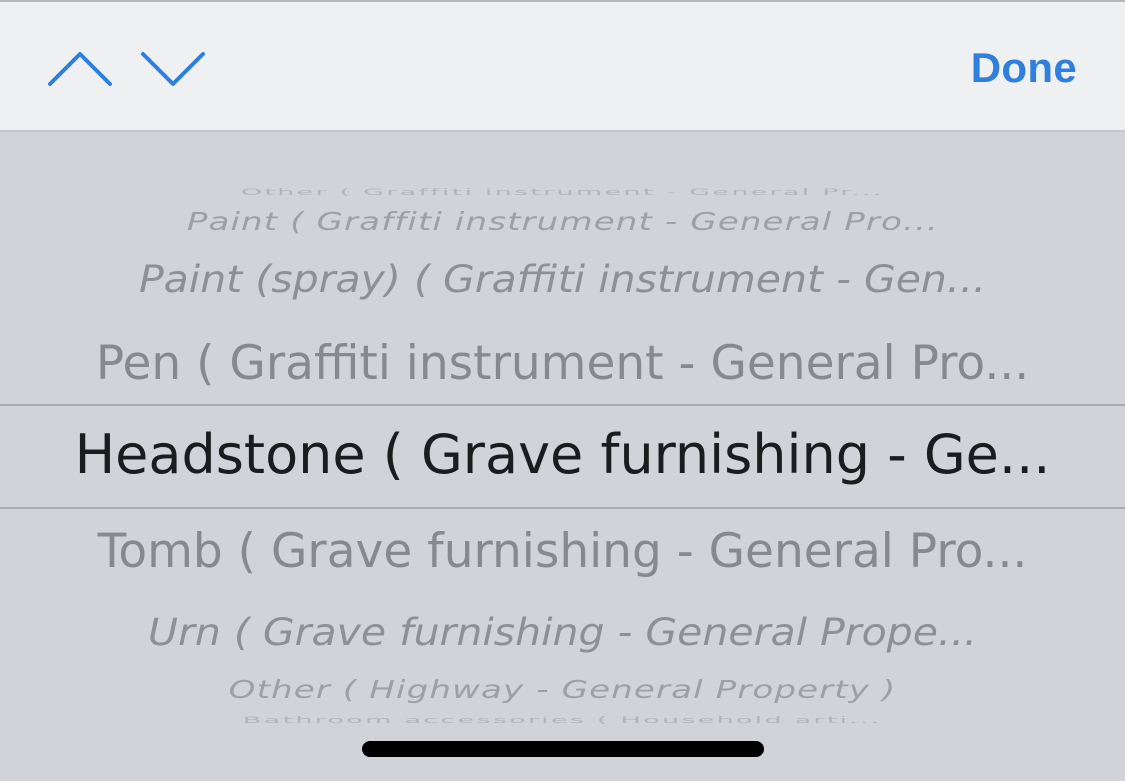  Describe the element at coordinates (562, 405) in the screenshot. I see `selection-top-divider` at that location.